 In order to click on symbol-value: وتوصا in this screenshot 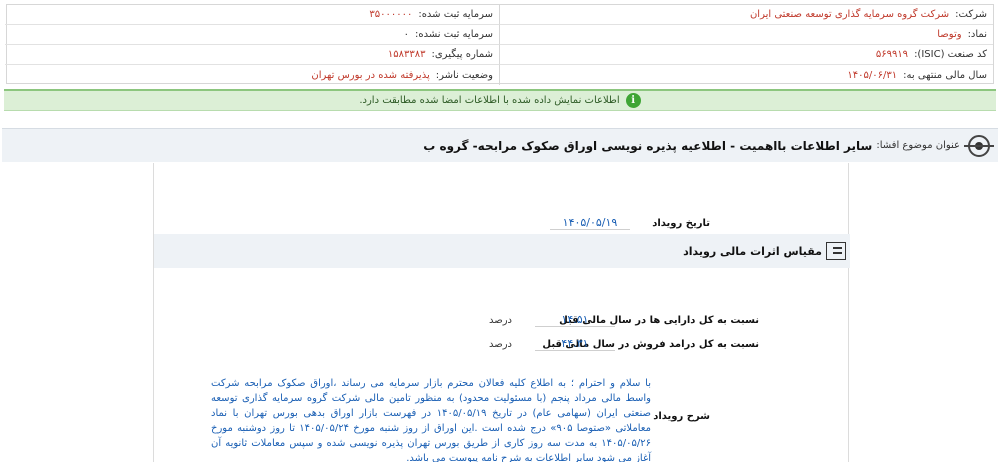, I will do `click(949, 34)`.